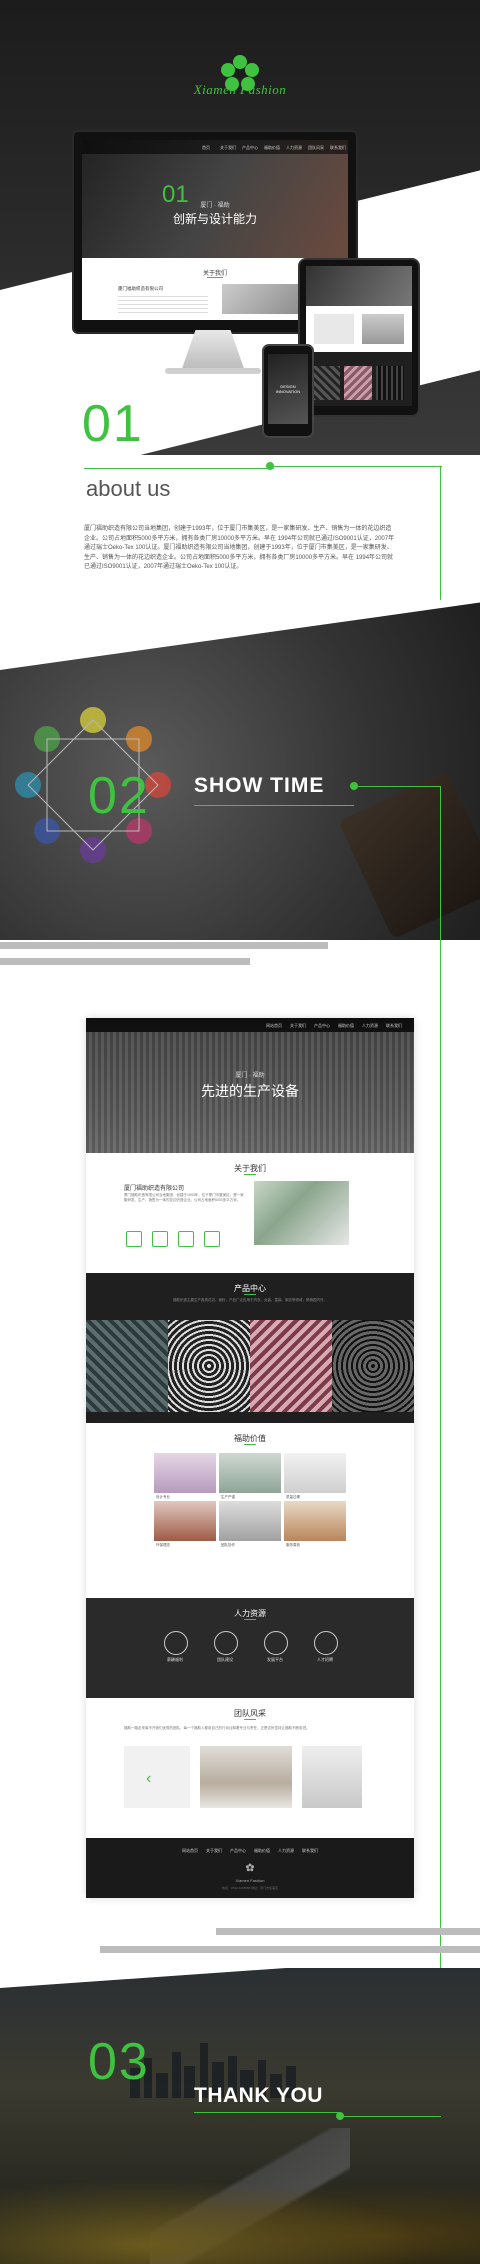 The height and width of the screenshot is (2264, 480). I want to click on people-icon, so click(226, 1643).